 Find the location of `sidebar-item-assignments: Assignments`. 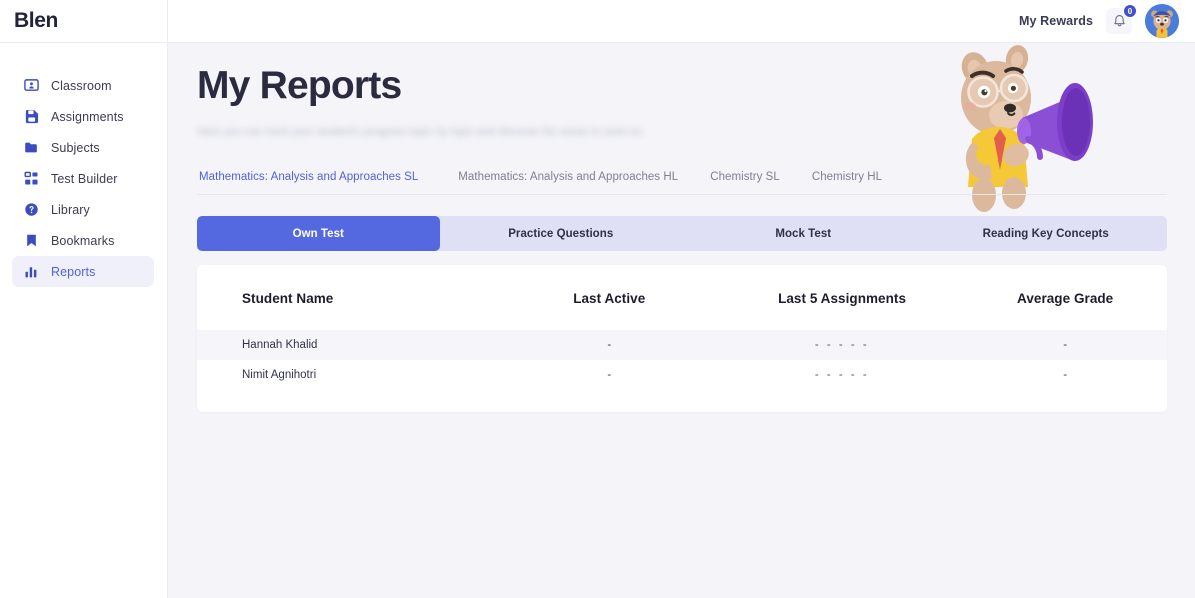

sidebar-item-assignments: Assignments is located at coordinates (83, 116).